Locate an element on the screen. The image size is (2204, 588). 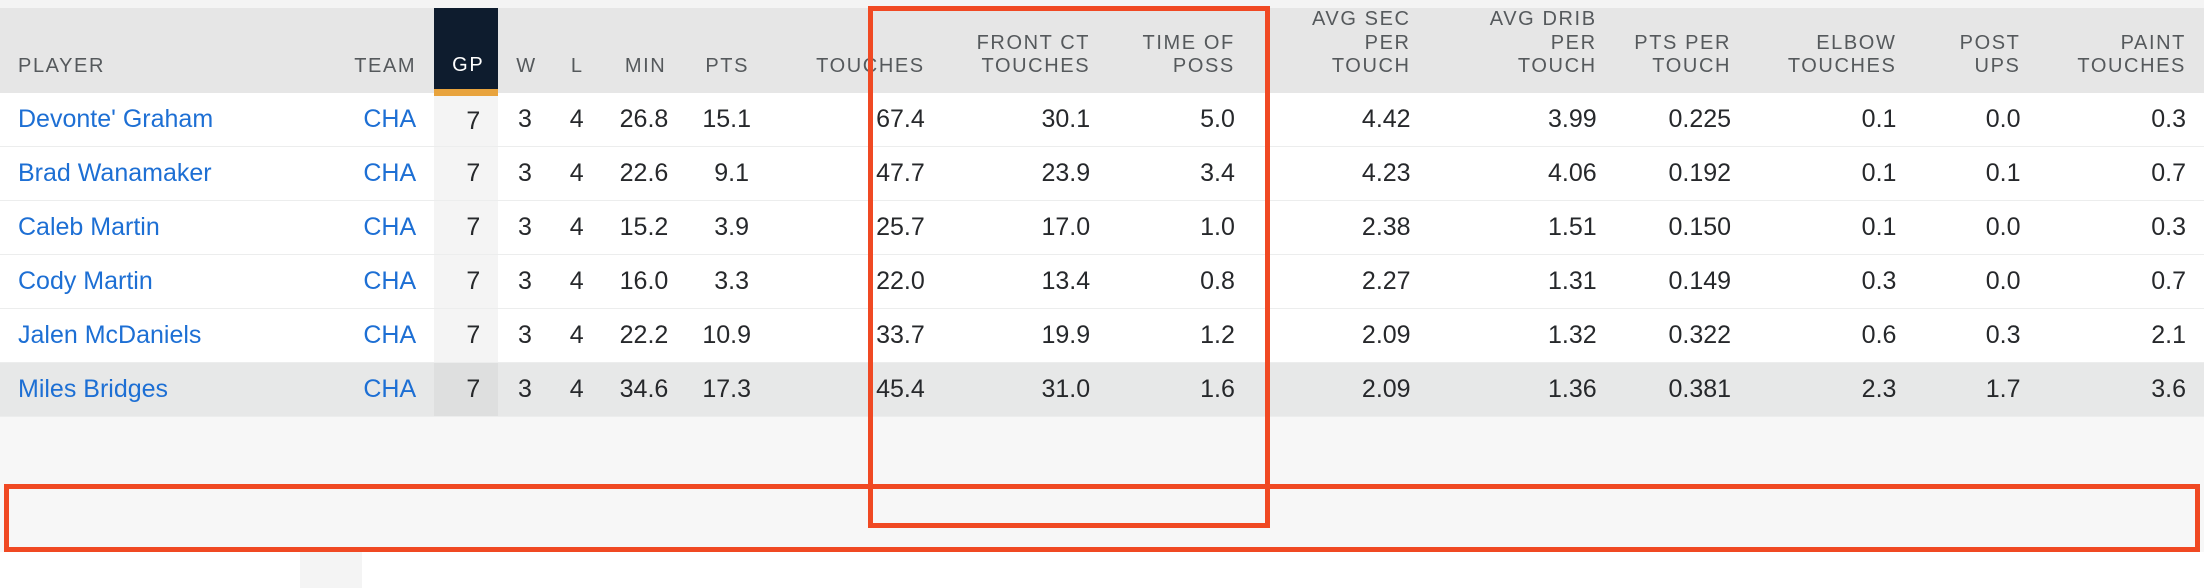
cell-ppt: 0.149 is located at coordinates (1682, 282).